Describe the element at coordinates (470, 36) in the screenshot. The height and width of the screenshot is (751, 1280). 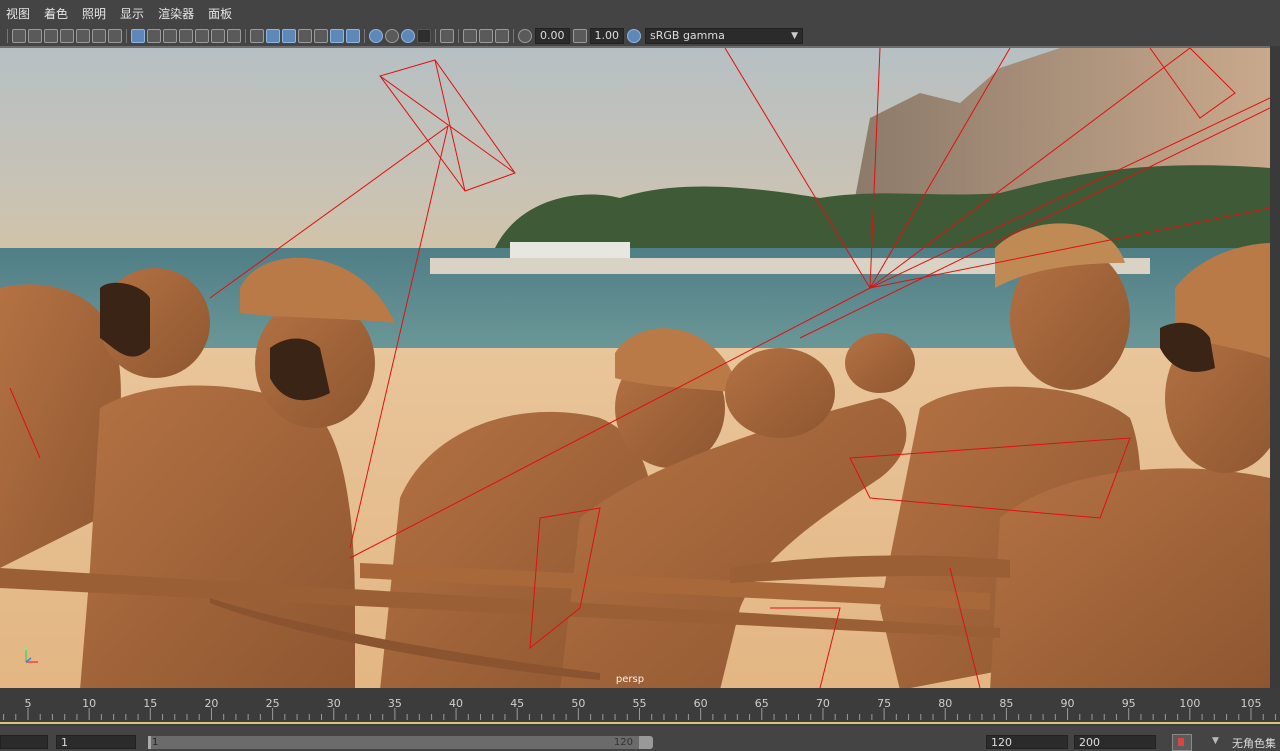
I see `depth-of-field-icon` at that location.